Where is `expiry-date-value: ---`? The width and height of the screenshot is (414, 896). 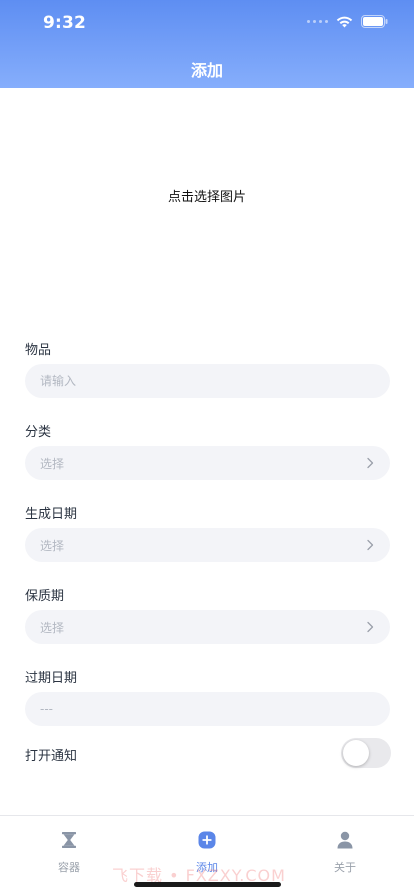 expiry-date-value: --- is located at coordinates (46, 709).